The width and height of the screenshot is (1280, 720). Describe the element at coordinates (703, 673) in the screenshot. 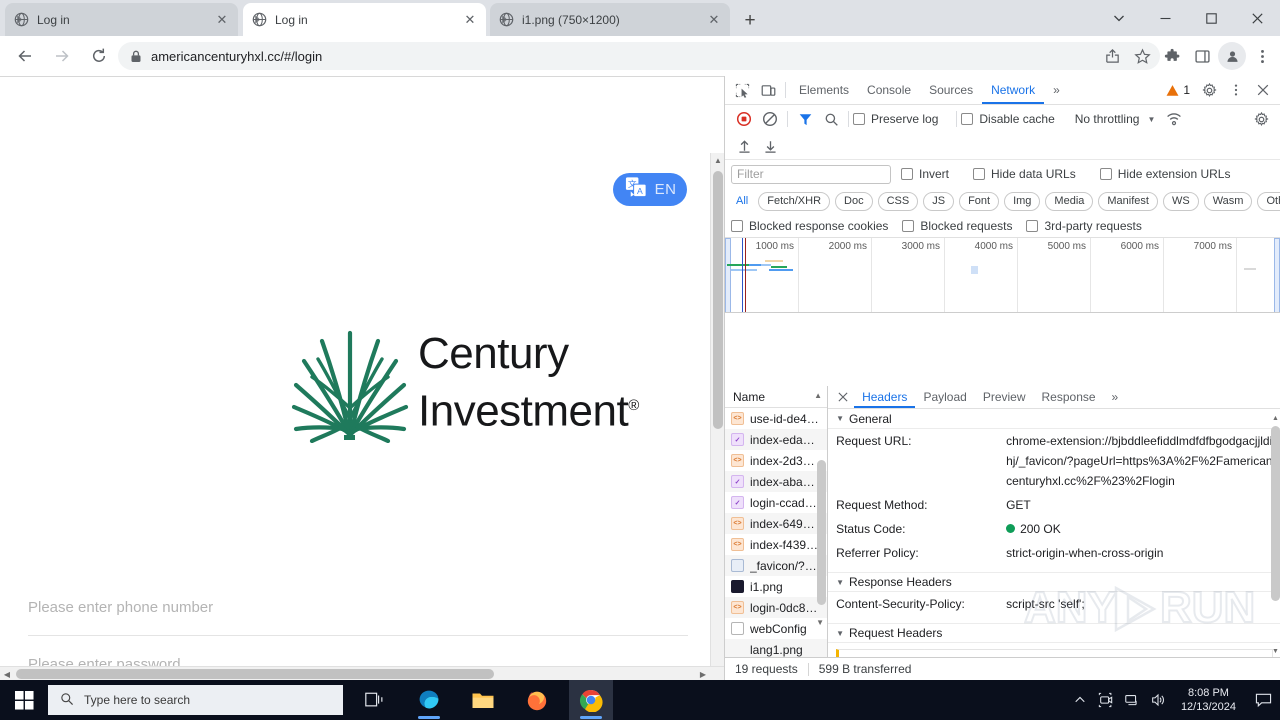

I see `scroll-right-arrow-icon: ▶` at that location.